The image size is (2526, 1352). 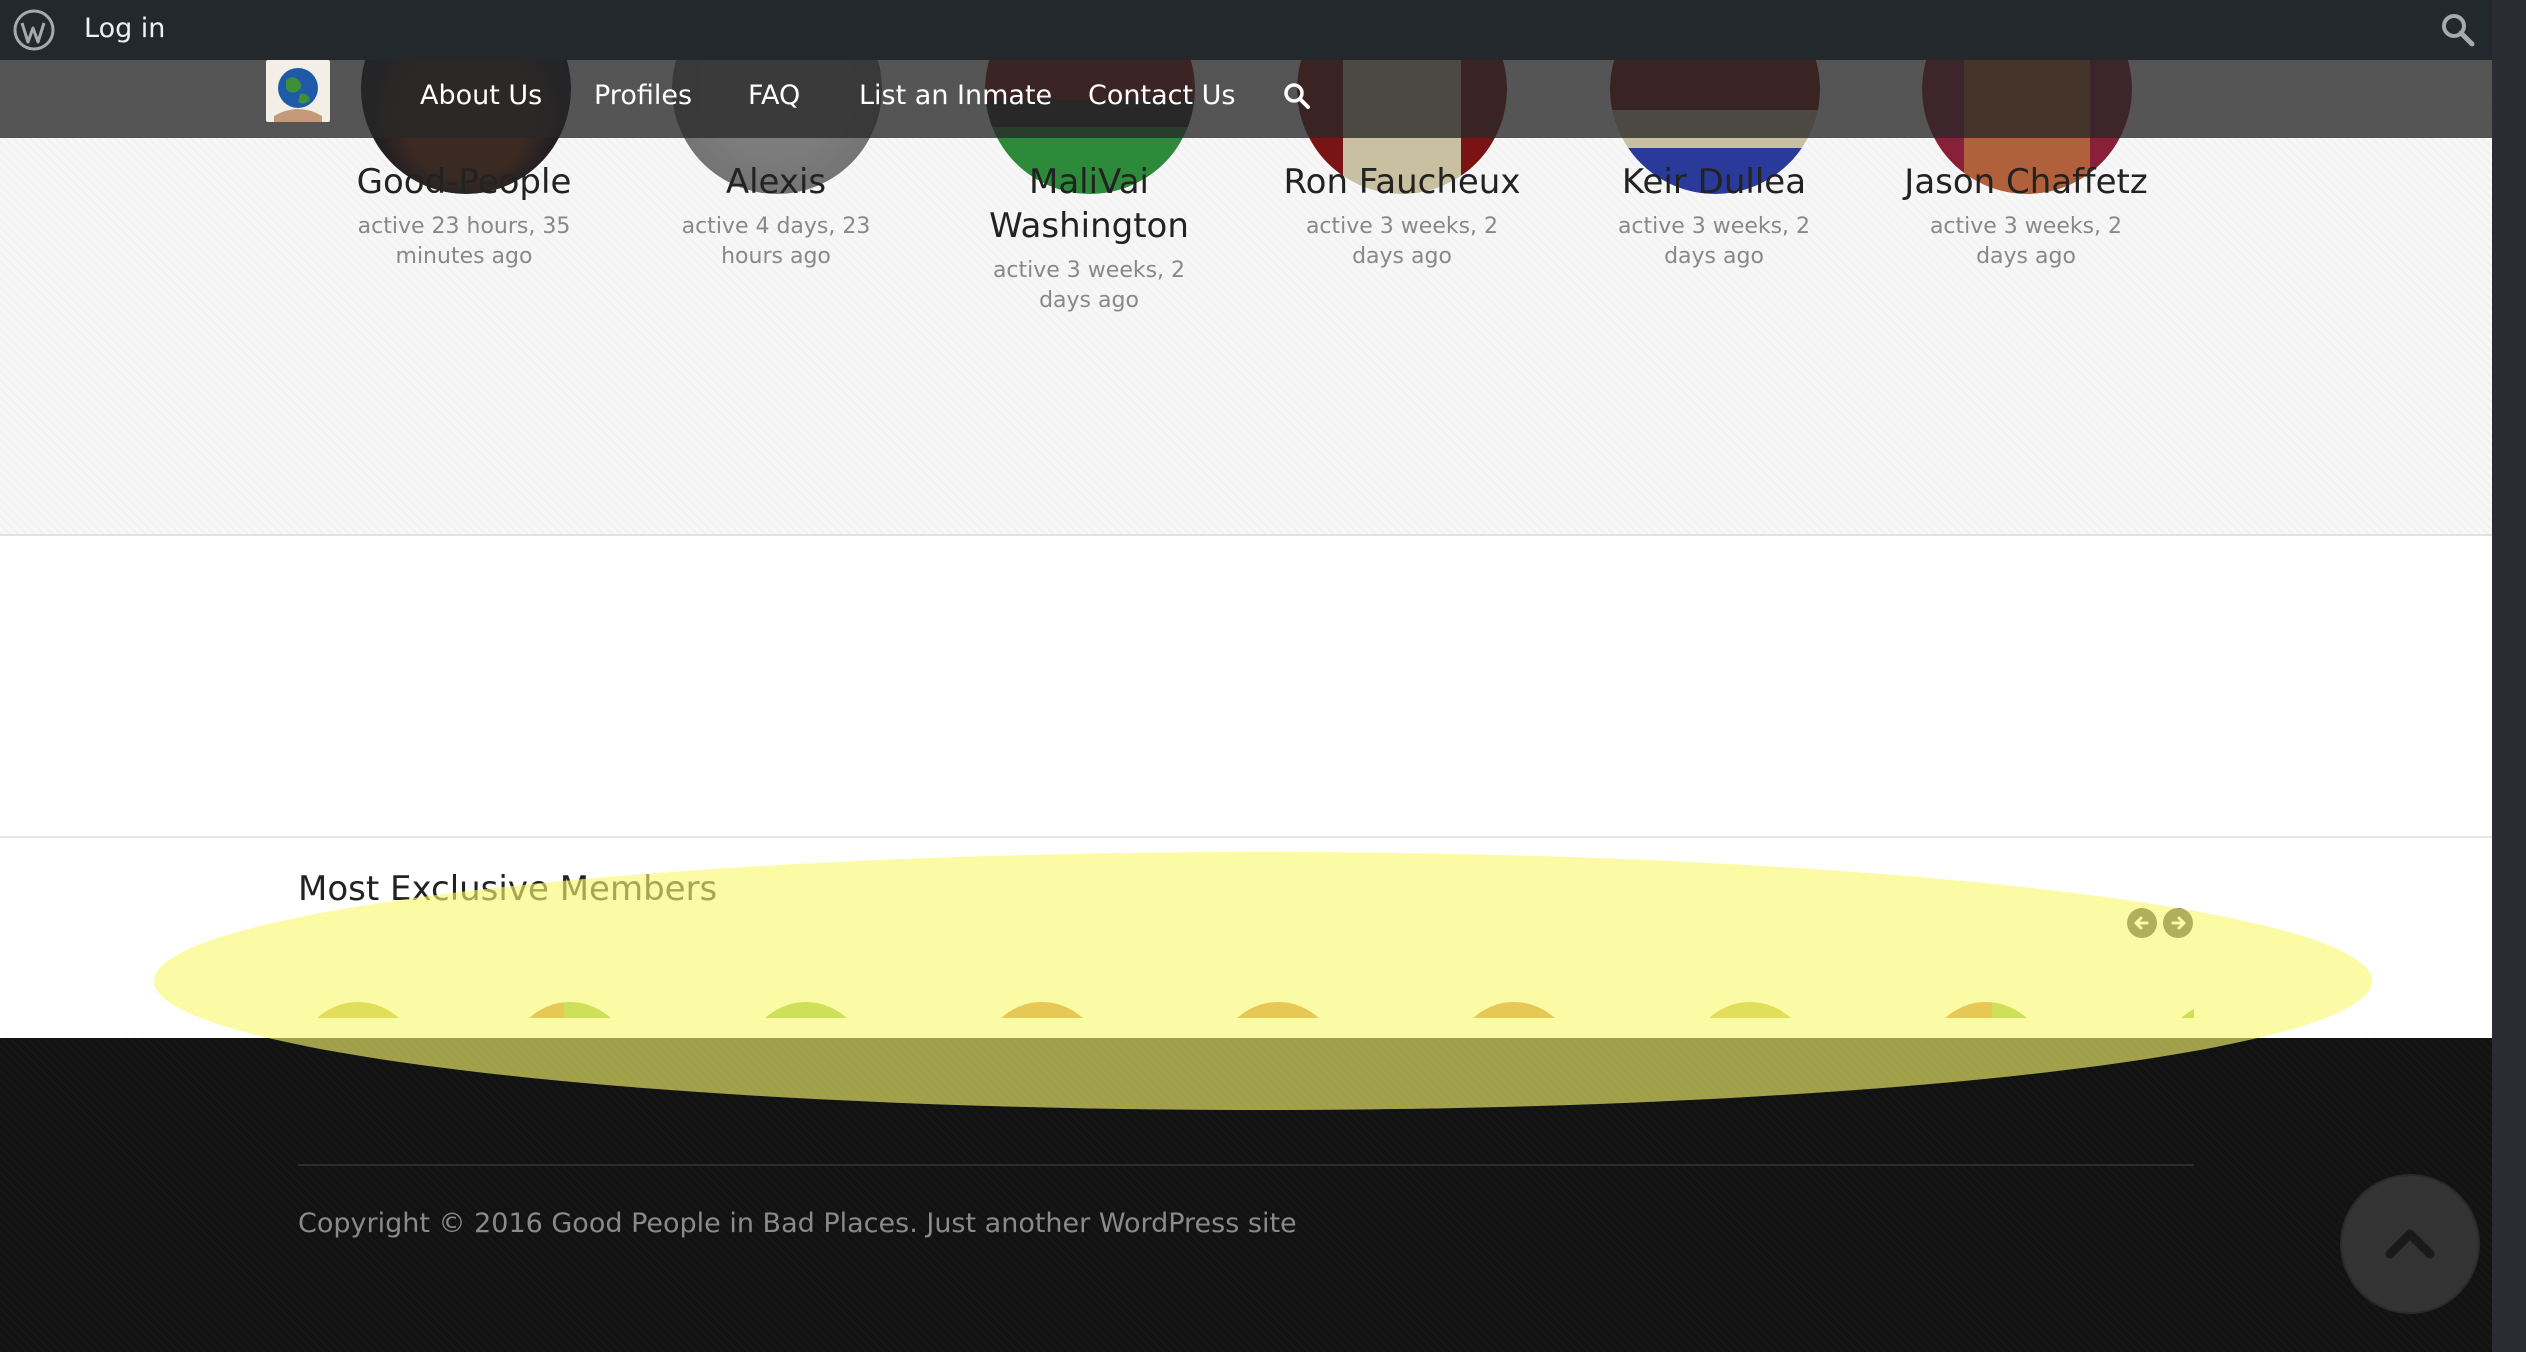 I want to click on window-edge, so click(x=2509, y=676).